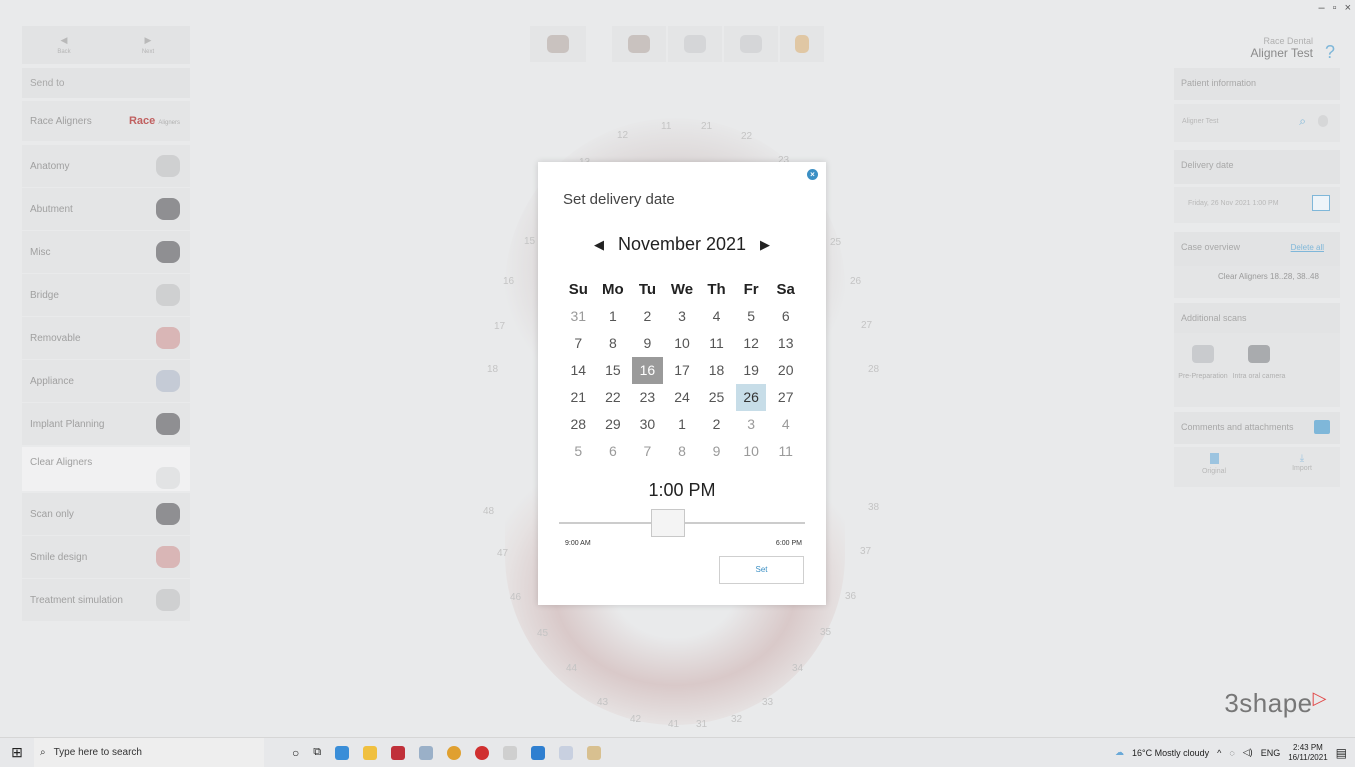 Image resolution: width=1355 pixels, height=767 pixels. I want to click on close-window-button: ×, so click(1348, 8).